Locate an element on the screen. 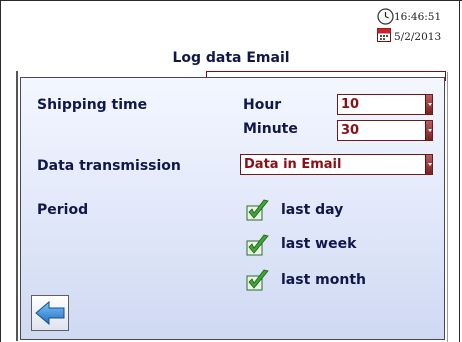 This screenshot has width=462, height=342. shipping-time-label: Shipping time is located at coordinates (92, 105).